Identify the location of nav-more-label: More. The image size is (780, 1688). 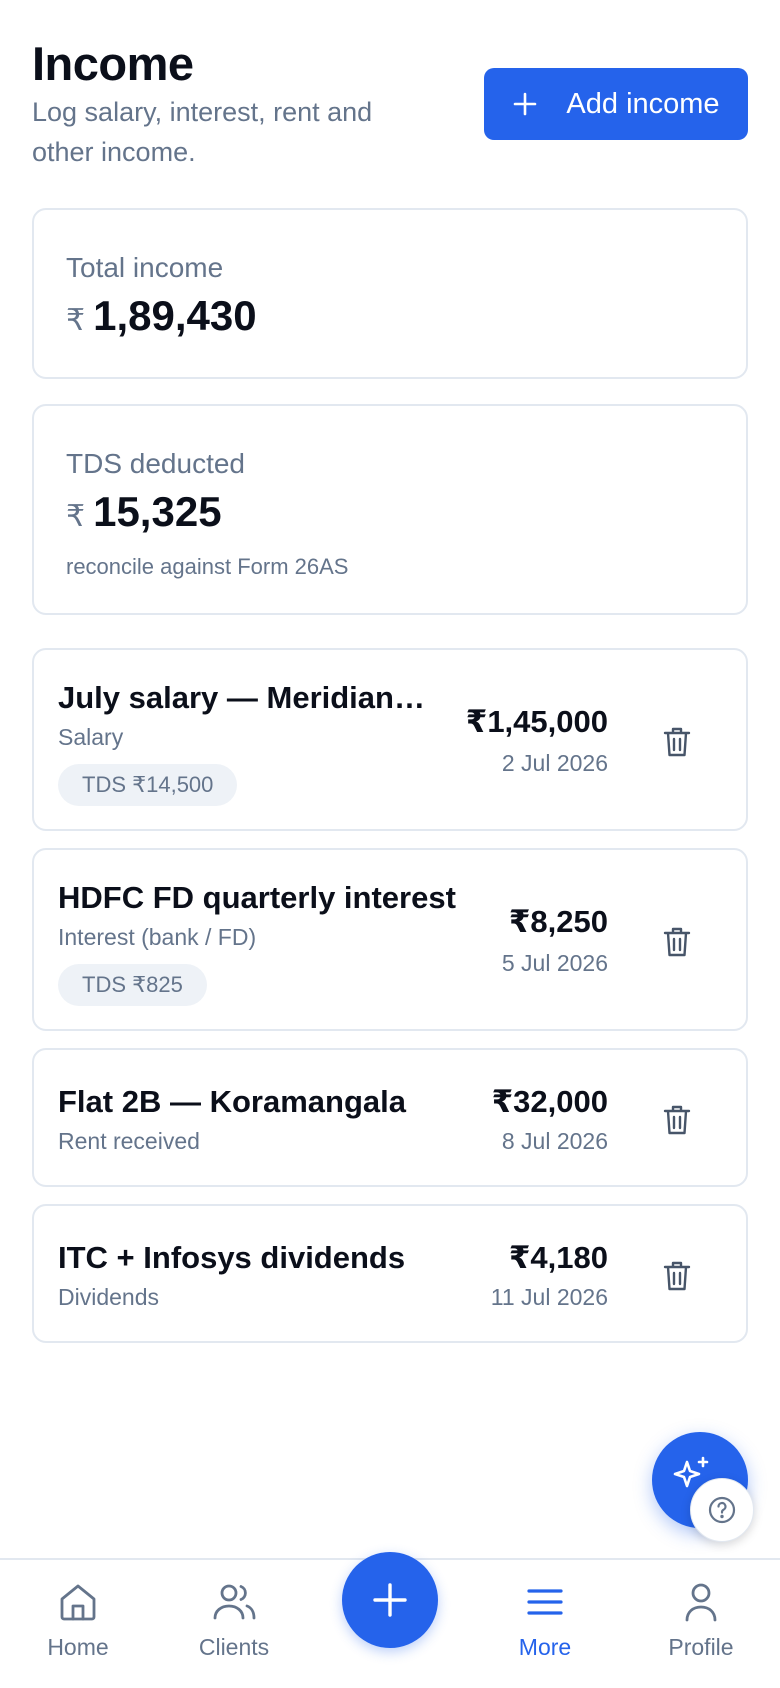
(545, 1647).